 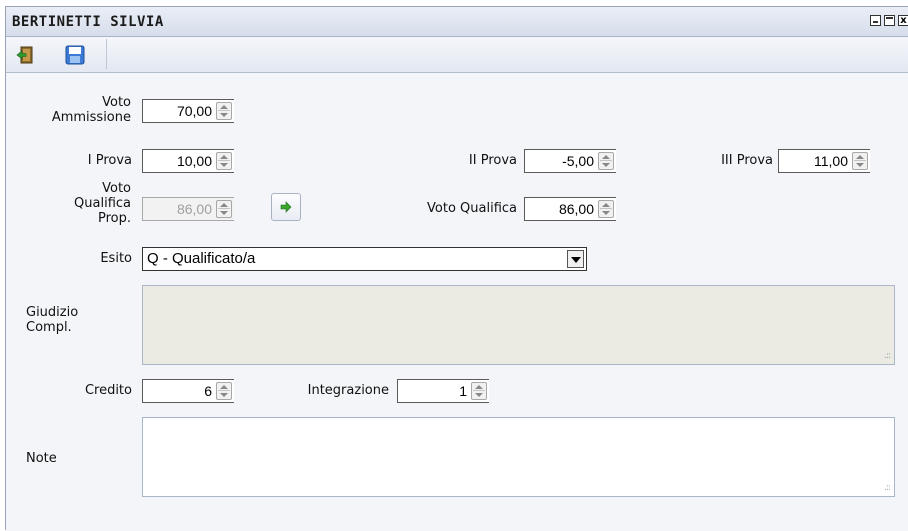 I want to click on copy-voto-button, so click(x=286, y=207).